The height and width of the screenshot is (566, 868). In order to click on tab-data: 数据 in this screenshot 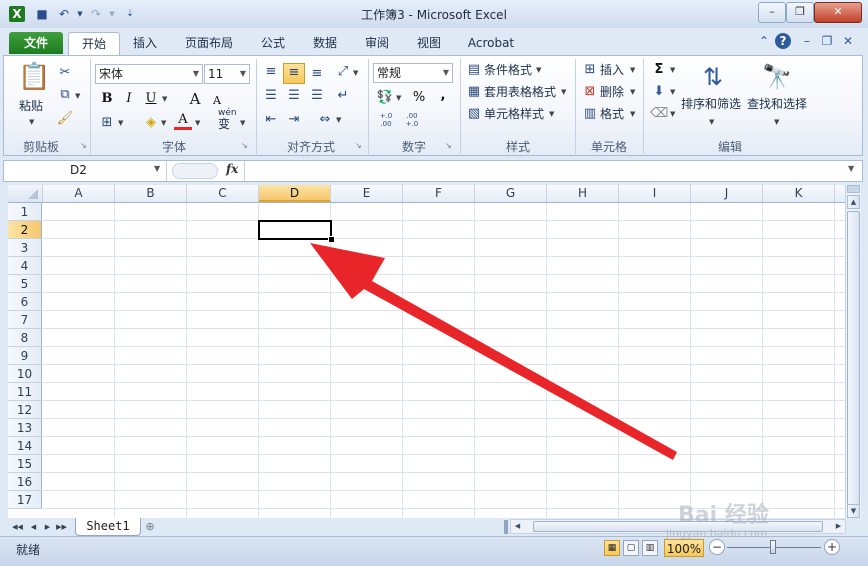, I will do `click(325, 43)`.